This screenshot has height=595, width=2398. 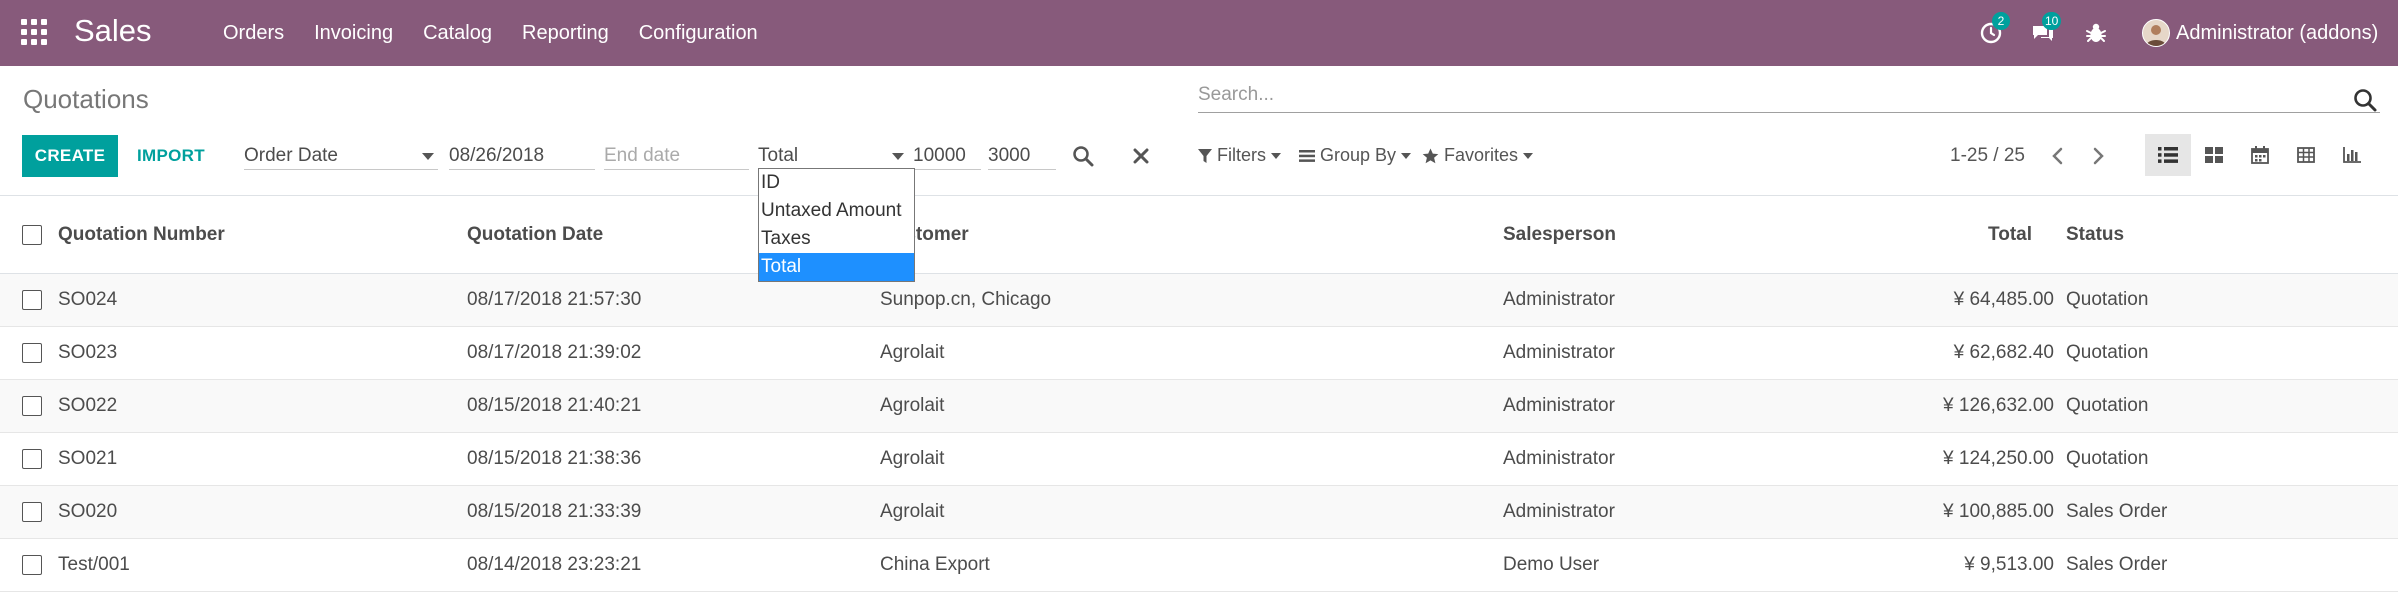 What do you see at coordinates (554, 511) in the screenshot?
I see `cell-date: 08/15/2018 21:33:39` at bounding box center [554, 511].